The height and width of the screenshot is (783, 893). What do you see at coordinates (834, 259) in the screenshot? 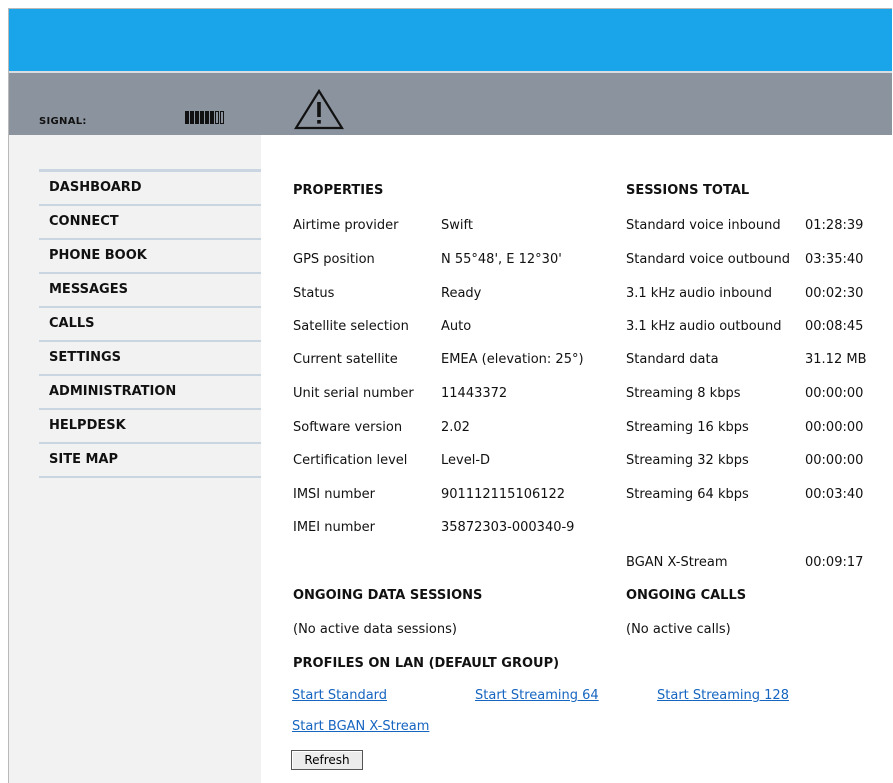
I see `session-value: 03:35:40` at bounding box center [834, 259].